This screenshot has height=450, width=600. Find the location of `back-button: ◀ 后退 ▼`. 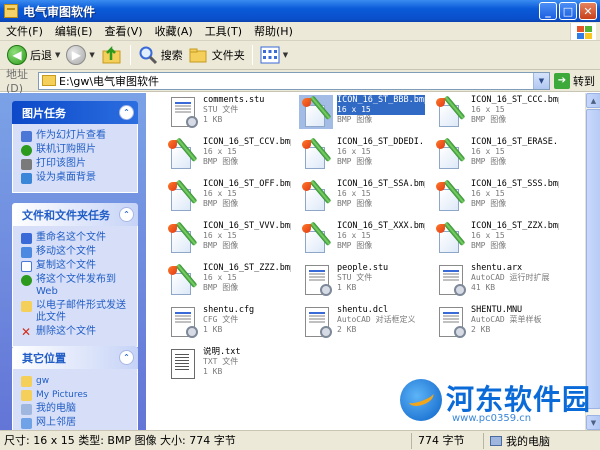

back-button: ◀ 后退 ▼ is located at coordinates (33, 55).